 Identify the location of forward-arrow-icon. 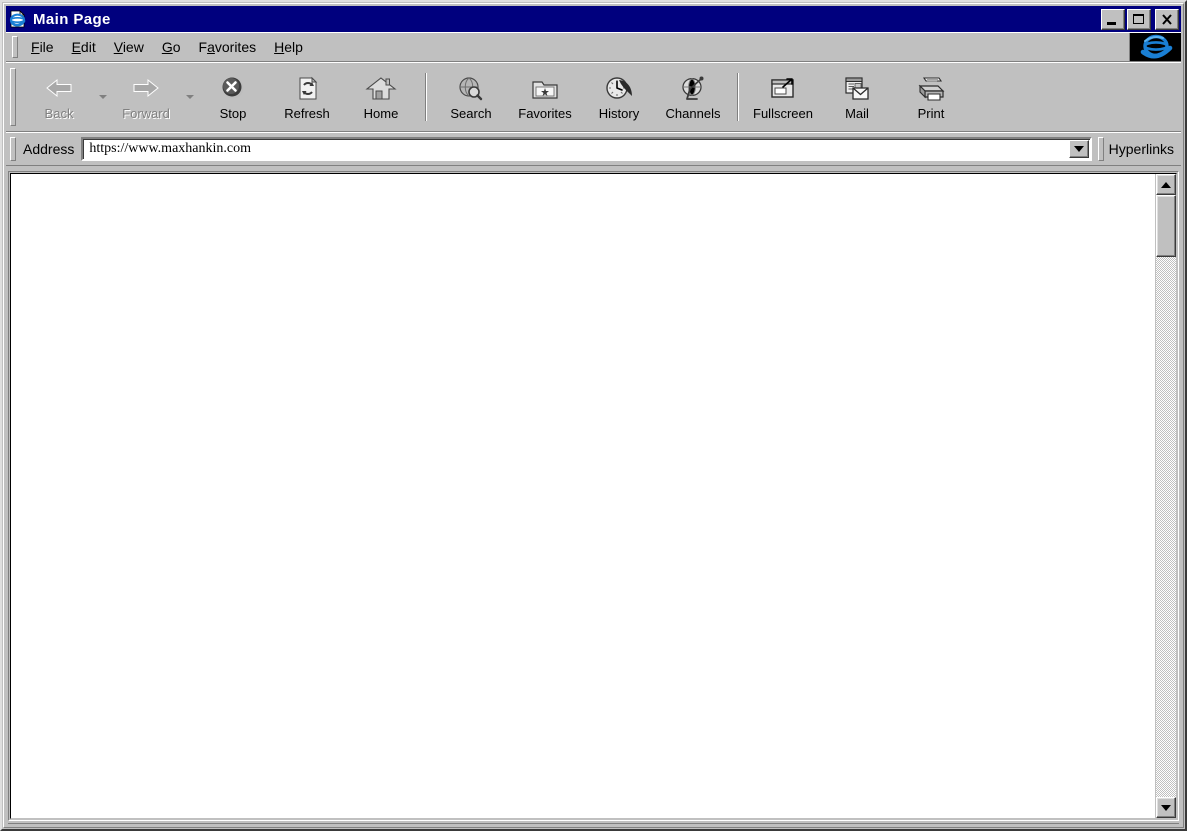
(146, 90).